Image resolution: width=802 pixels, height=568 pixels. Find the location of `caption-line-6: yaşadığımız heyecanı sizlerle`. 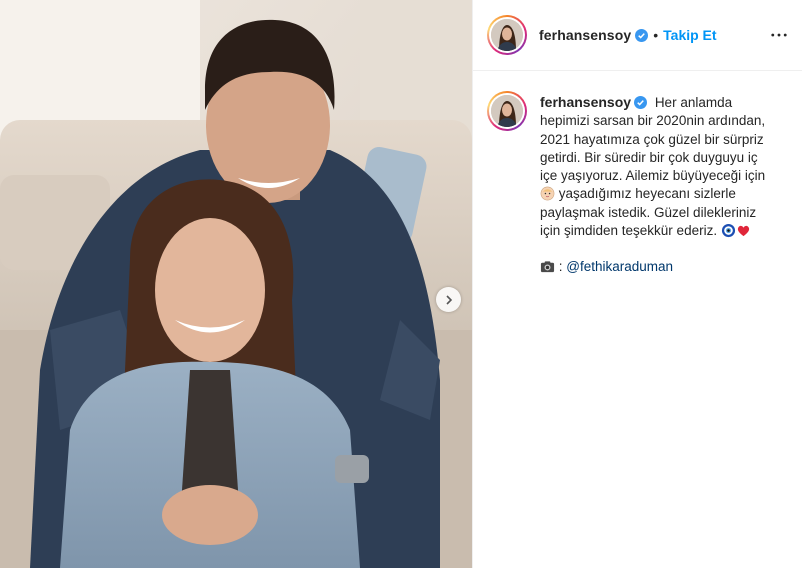

caption-line-6: yaşadığımız heyecanı sizlerle is located at coordinates (647, 194).